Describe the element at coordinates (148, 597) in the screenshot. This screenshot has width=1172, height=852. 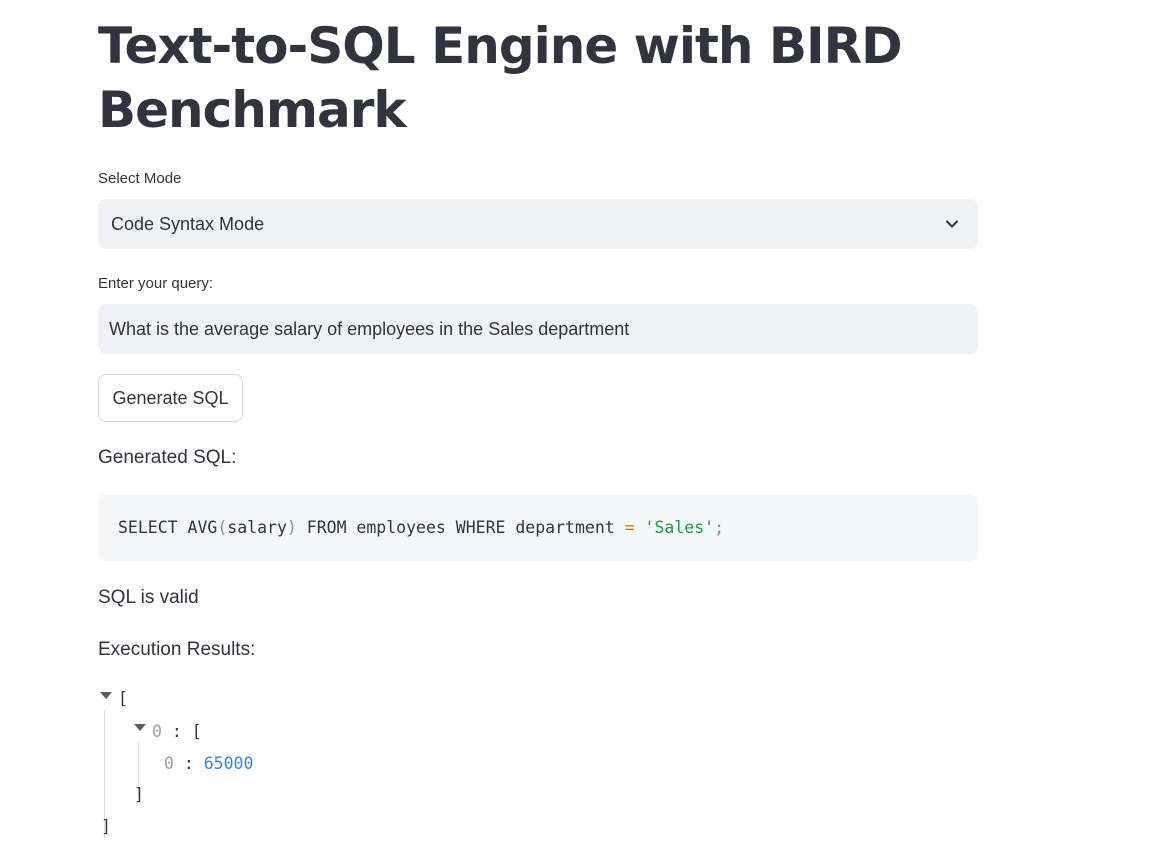
I see `sql-valid-status: SQL is valid` at that location.